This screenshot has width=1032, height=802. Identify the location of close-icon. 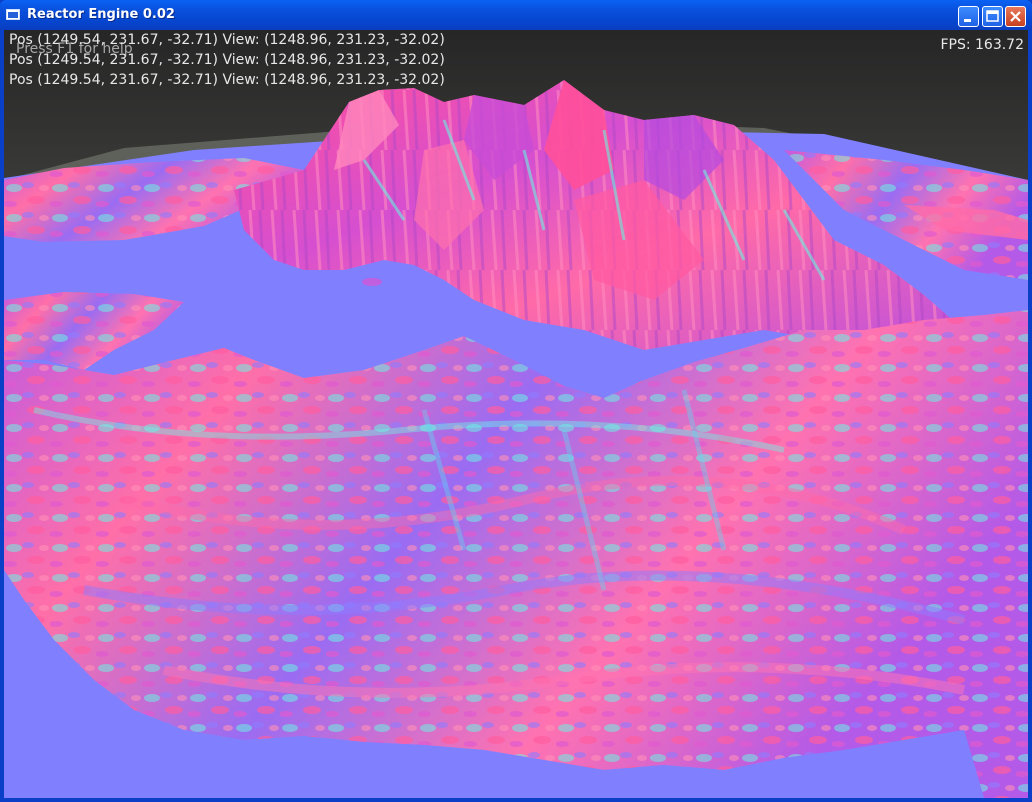
(1015, 16).